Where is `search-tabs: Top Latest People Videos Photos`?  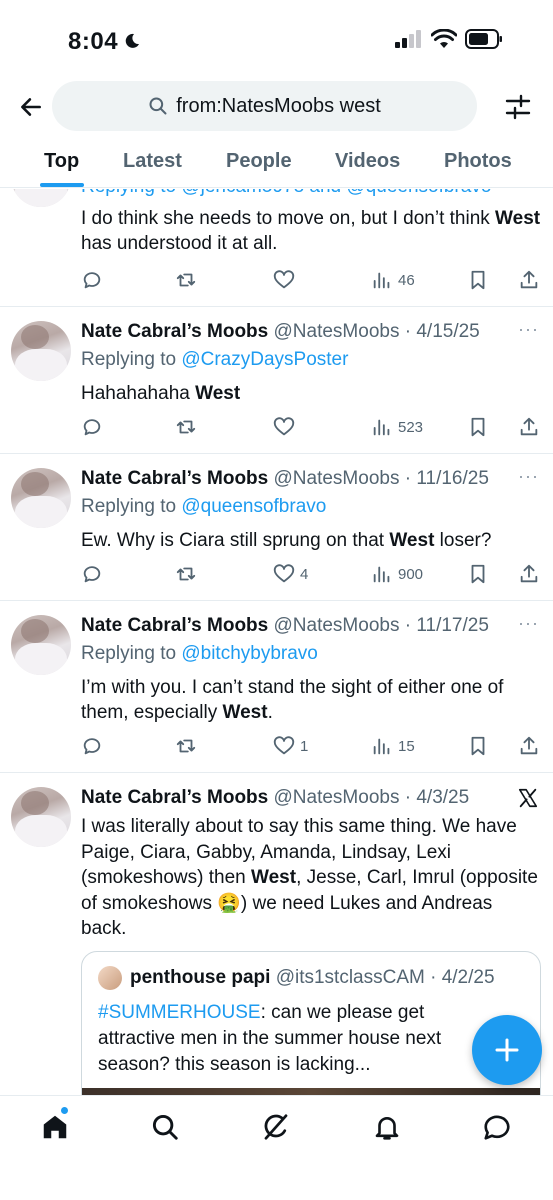
search-tabs: Top Latest People Videos Photos is located at coordinates (276, 164).